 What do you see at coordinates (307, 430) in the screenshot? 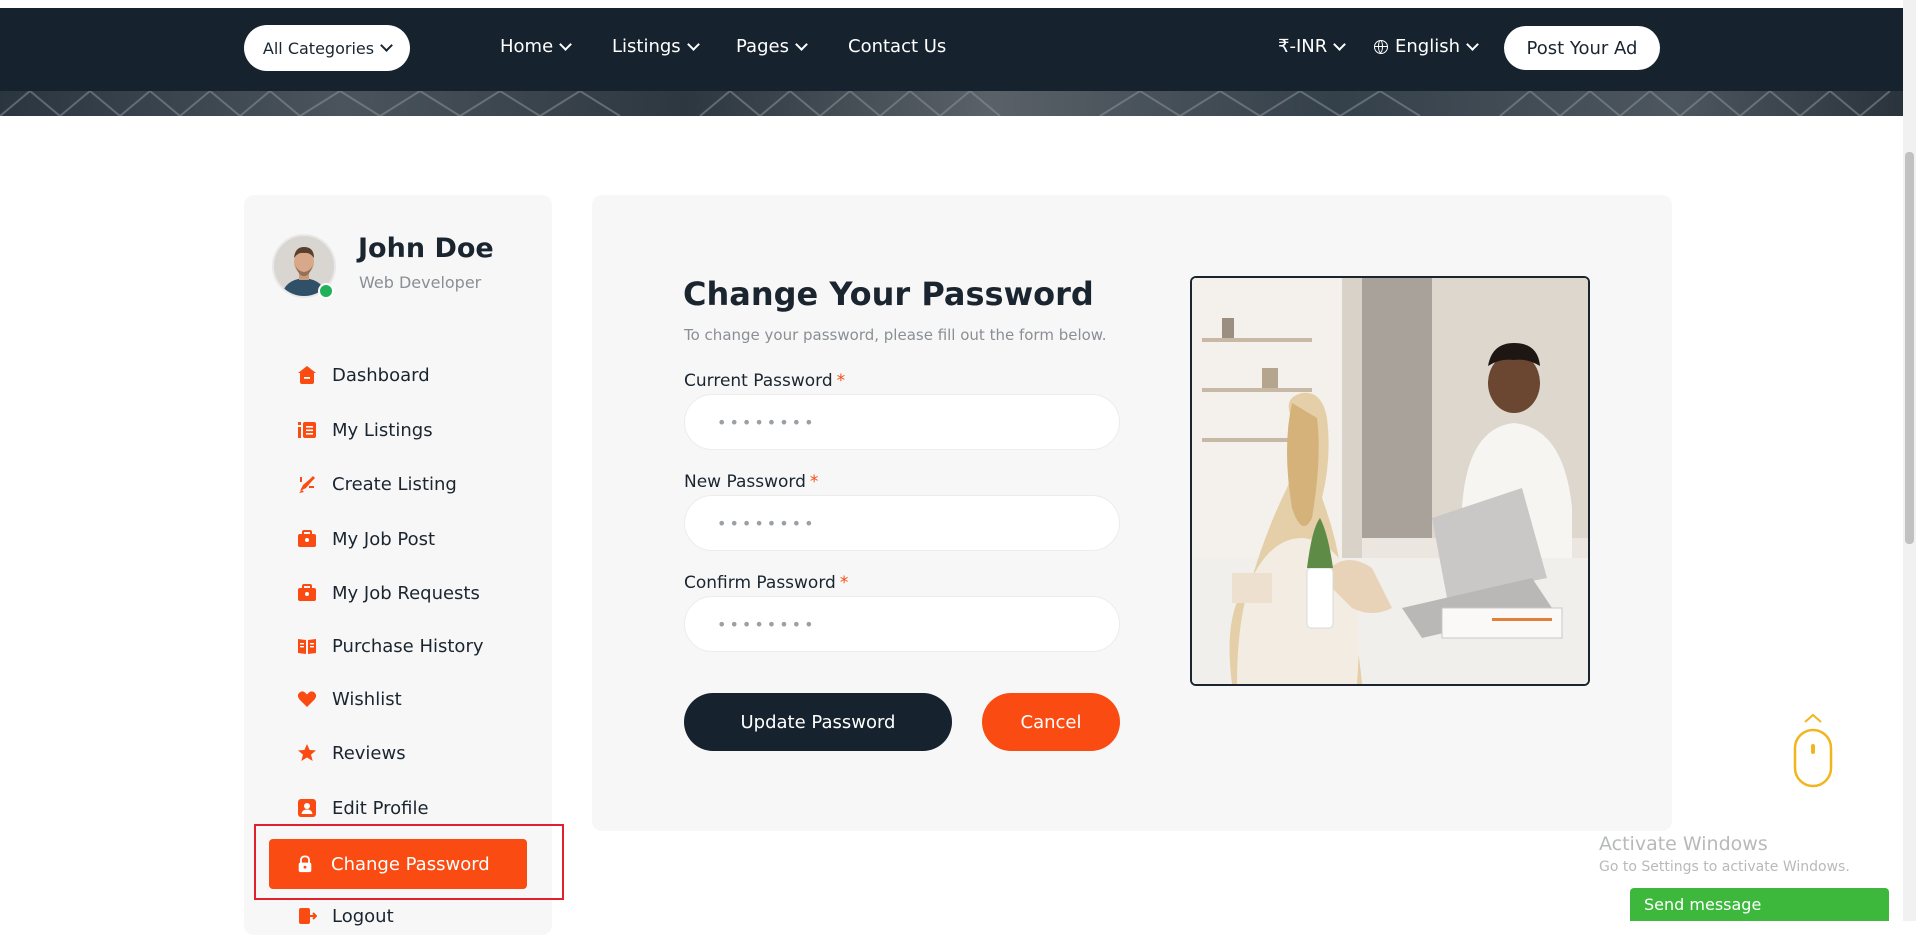
I see `list-icon` at bounding box center [307, 430].